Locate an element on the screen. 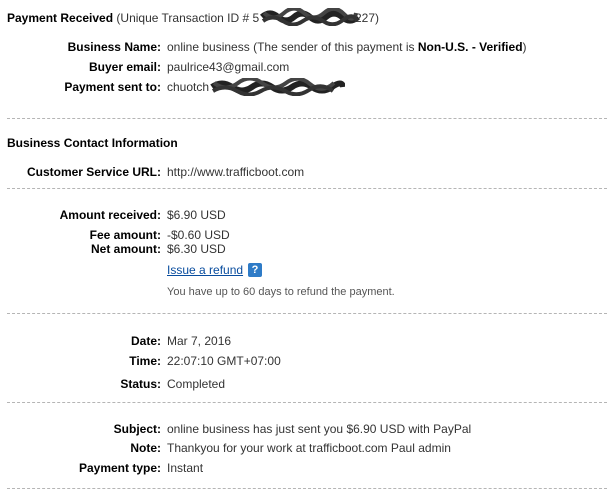 This screenshot has width=607, height=495. date-label: Date: is located at coordinates (145, 341).